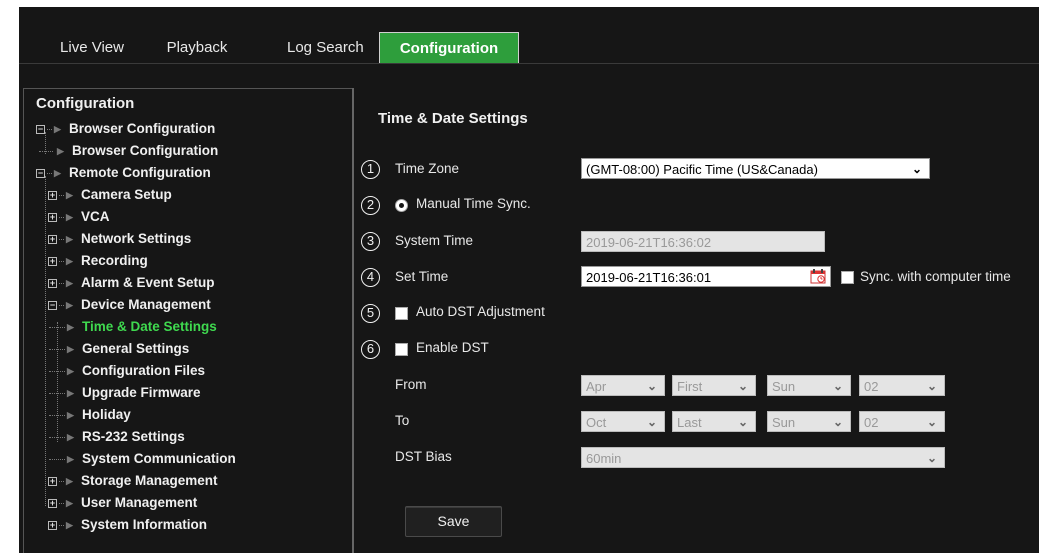 The height and width of the screenshot is (553, 1051). Describe the element at coordinates (139, 502) in the screenshot. I see `tree-item-label: User Management` at that location.